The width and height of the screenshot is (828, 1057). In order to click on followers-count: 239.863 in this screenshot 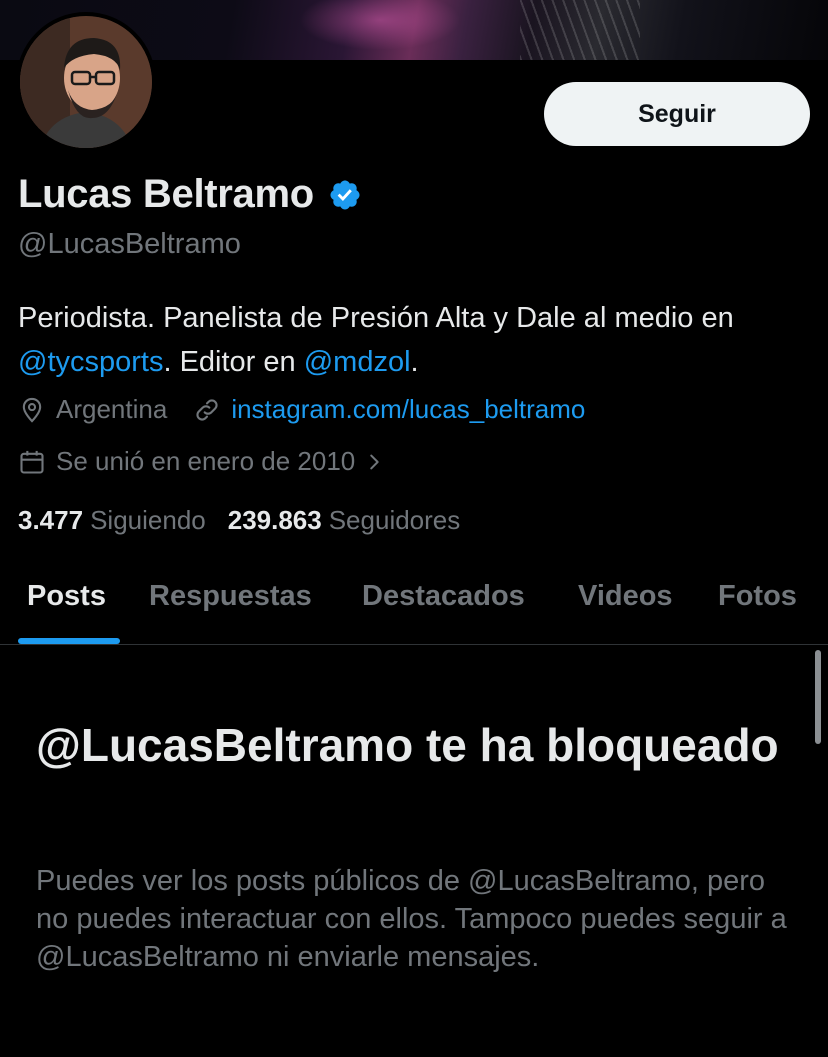, I will do `click(274, 520)`.